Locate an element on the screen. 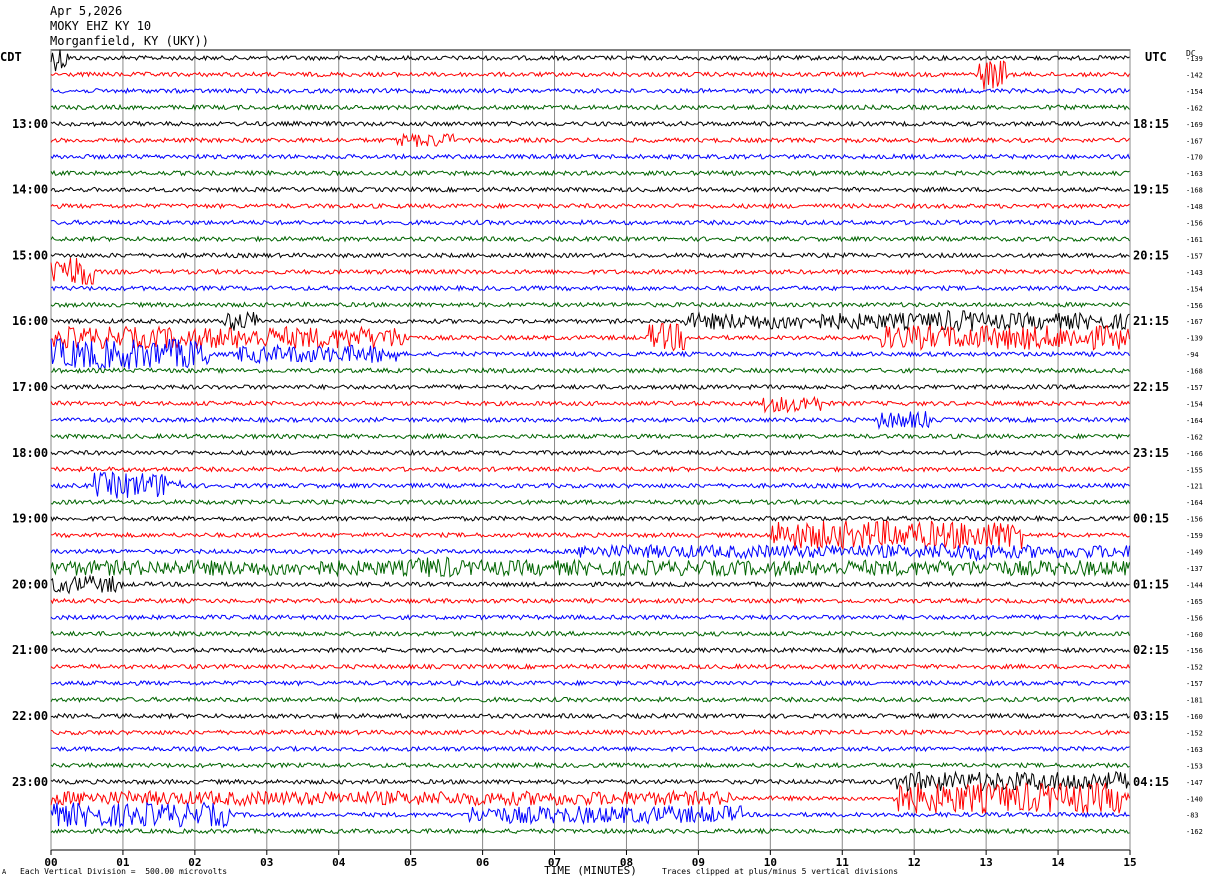  right-hour-label: 01:15 is located at coordinates (1151, 584).